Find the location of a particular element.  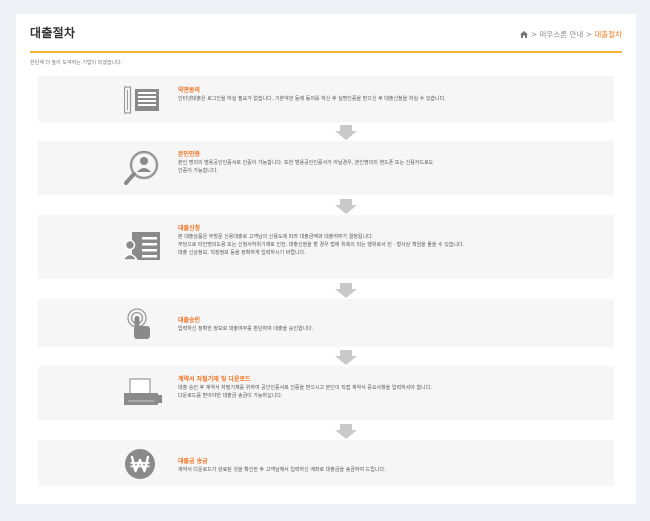

home-icon is located at coordinates (525, 34).